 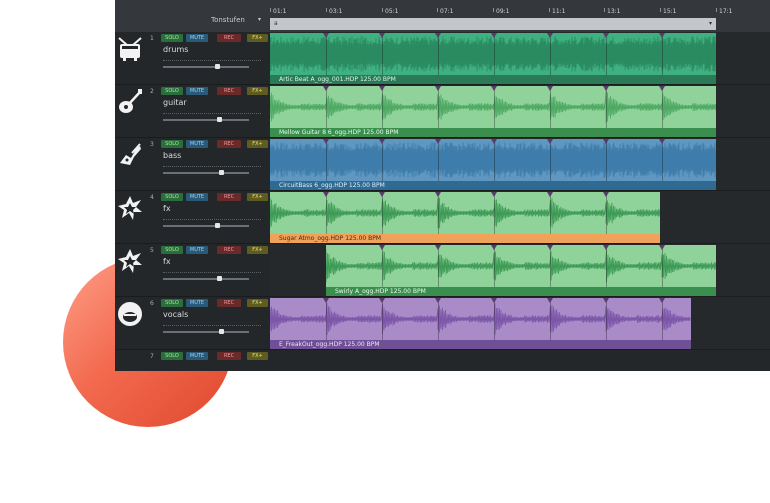 What do you see at coordinates (521, 291) in the screenshot?
I see `clip-title-bar: Swirly A_ogg.HDP 125.00 BPM` at bounding box center [521, 291].